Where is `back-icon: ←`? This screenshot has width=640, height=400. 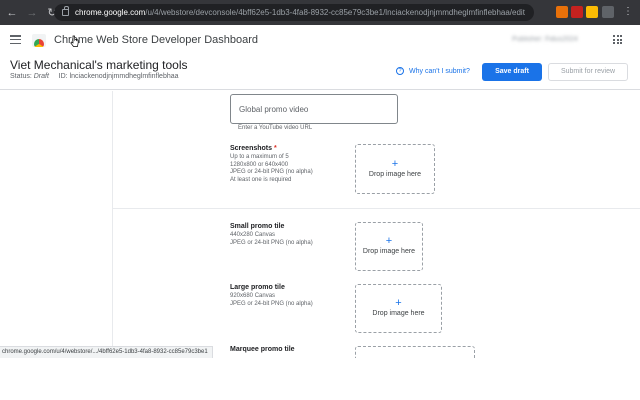 back-icon: ← is located at coordinates (12, 13).